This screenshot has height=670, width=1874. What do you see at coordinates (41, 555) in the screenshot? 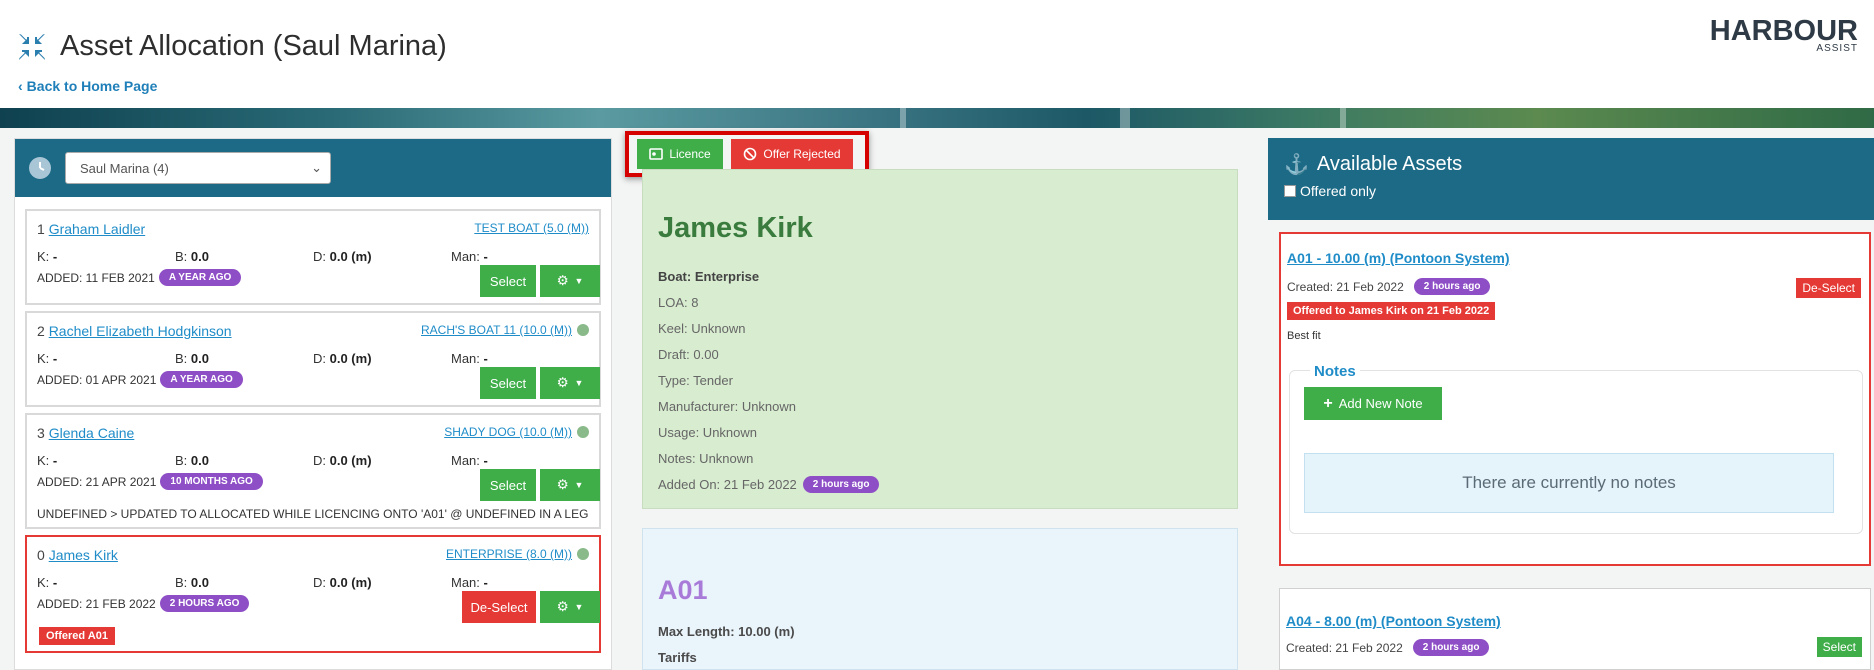
I see `queue-position: 0` at bounding box center [41, 555].